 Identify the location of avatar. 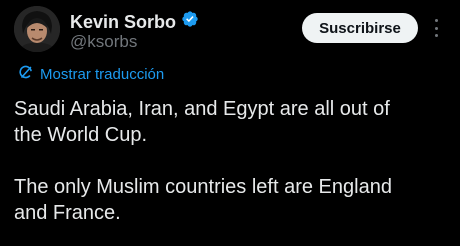
(37, 29).